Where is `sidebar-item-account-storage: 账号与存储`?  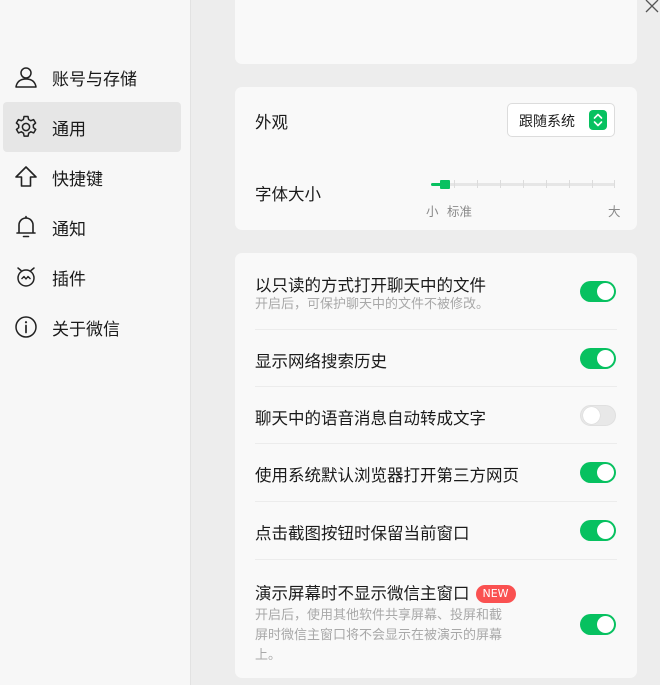
sidebar-item-account-storage: 账号与存储 is located at coordinates (92, 77).